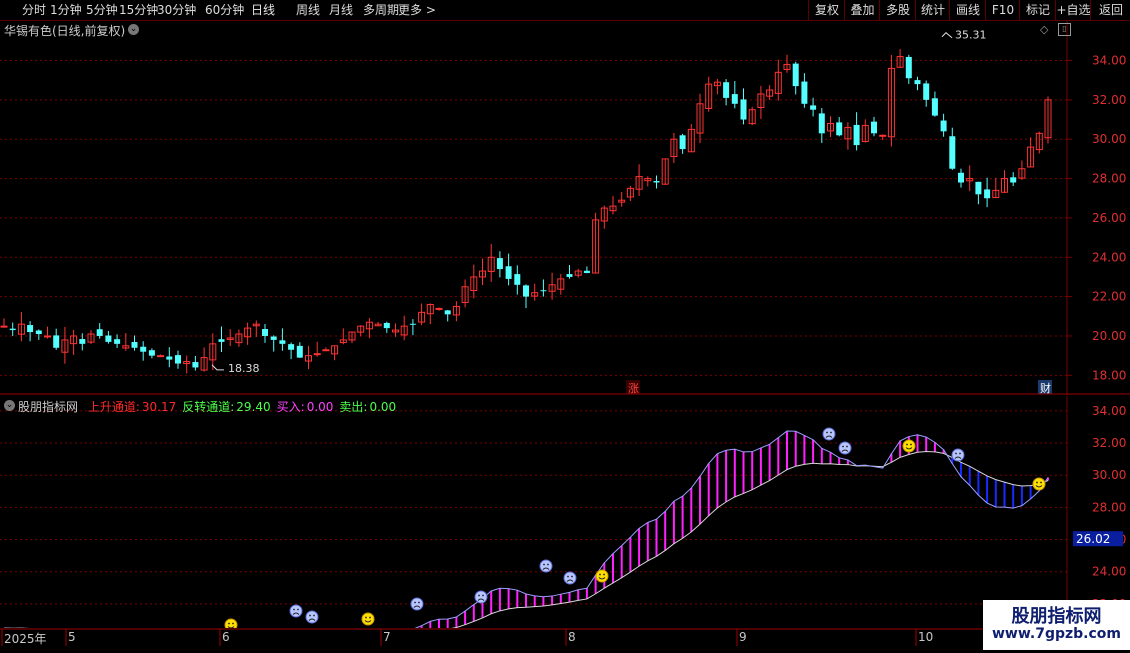 The image size is (1130, 653). I want to click on toolbar-button-6: 标记, so click(1037, 10).